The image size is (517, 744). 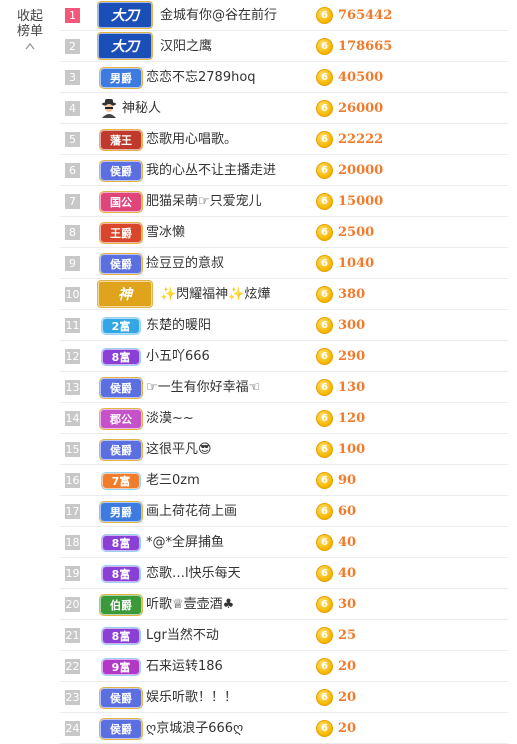 What do you see at coordinates (178, 356) in the screenshot?
I see `username: 小五吖666` at bounding box center [178, 356].